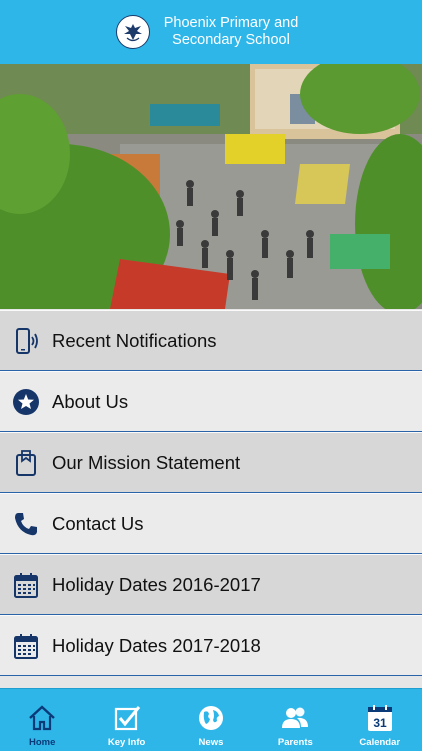 The height and width of the screenshot is (751, 422). Describe the element at coordinates (380, 742) in the screenshot. I see `tab-label: Calendar` at that location.